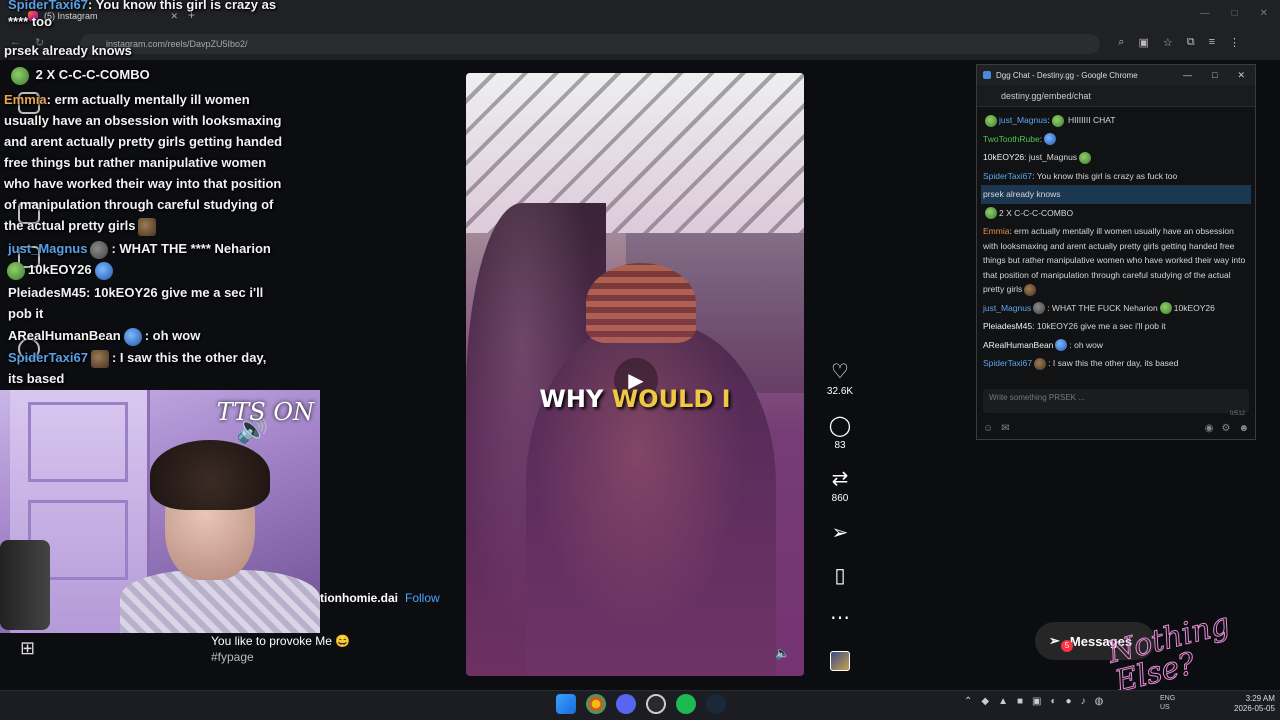  Describe the element at coordinates (782, 653) in the screenshot. I see `volume-icon: 🔈` at that location.